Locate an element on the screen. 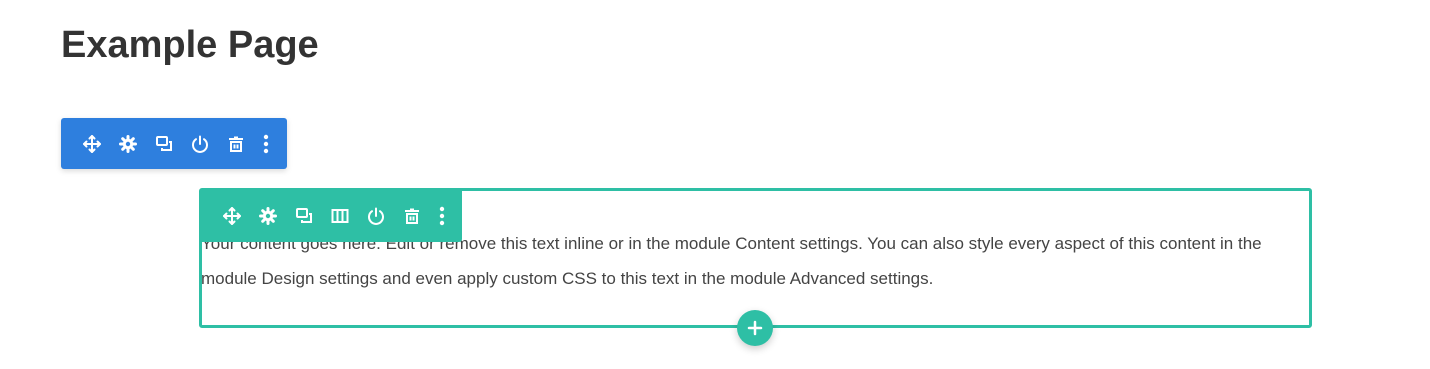 The image size is (1430, 369). row-columns-button is located at coordinates (340, 216).